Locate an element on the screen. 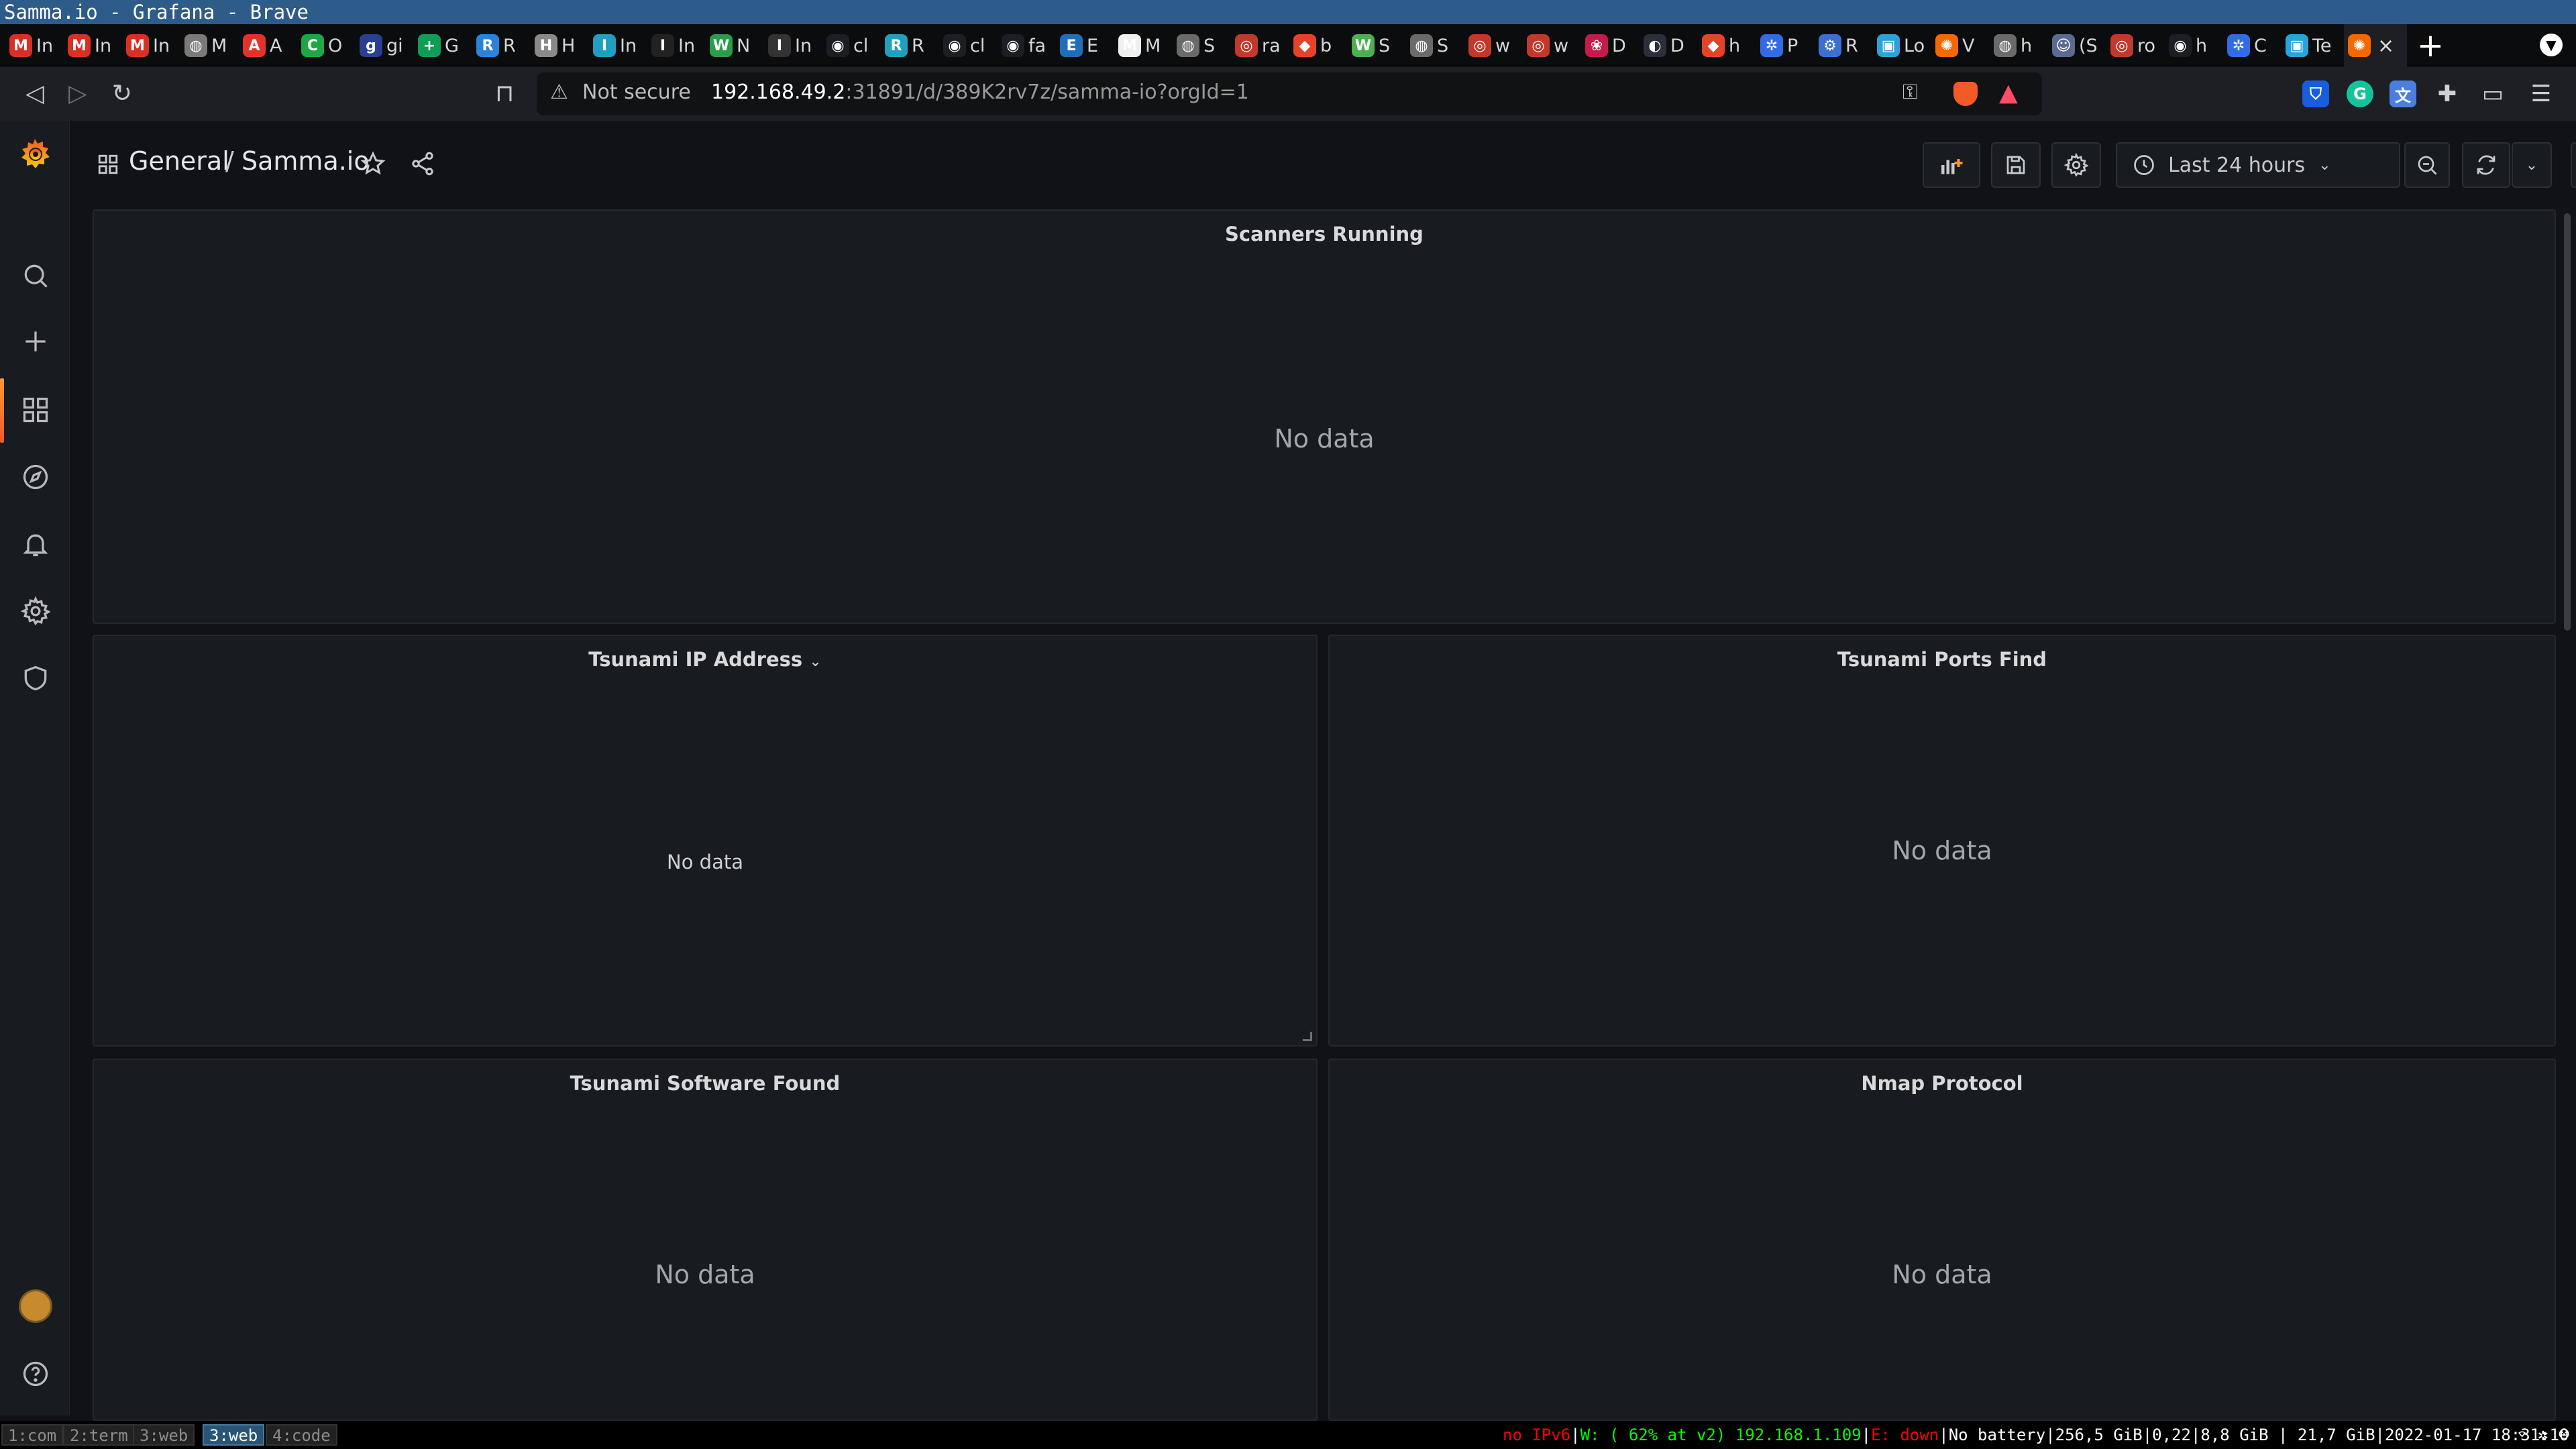  wifi-tray-icon: ⌔ is located at coordinates (2522, 1435).